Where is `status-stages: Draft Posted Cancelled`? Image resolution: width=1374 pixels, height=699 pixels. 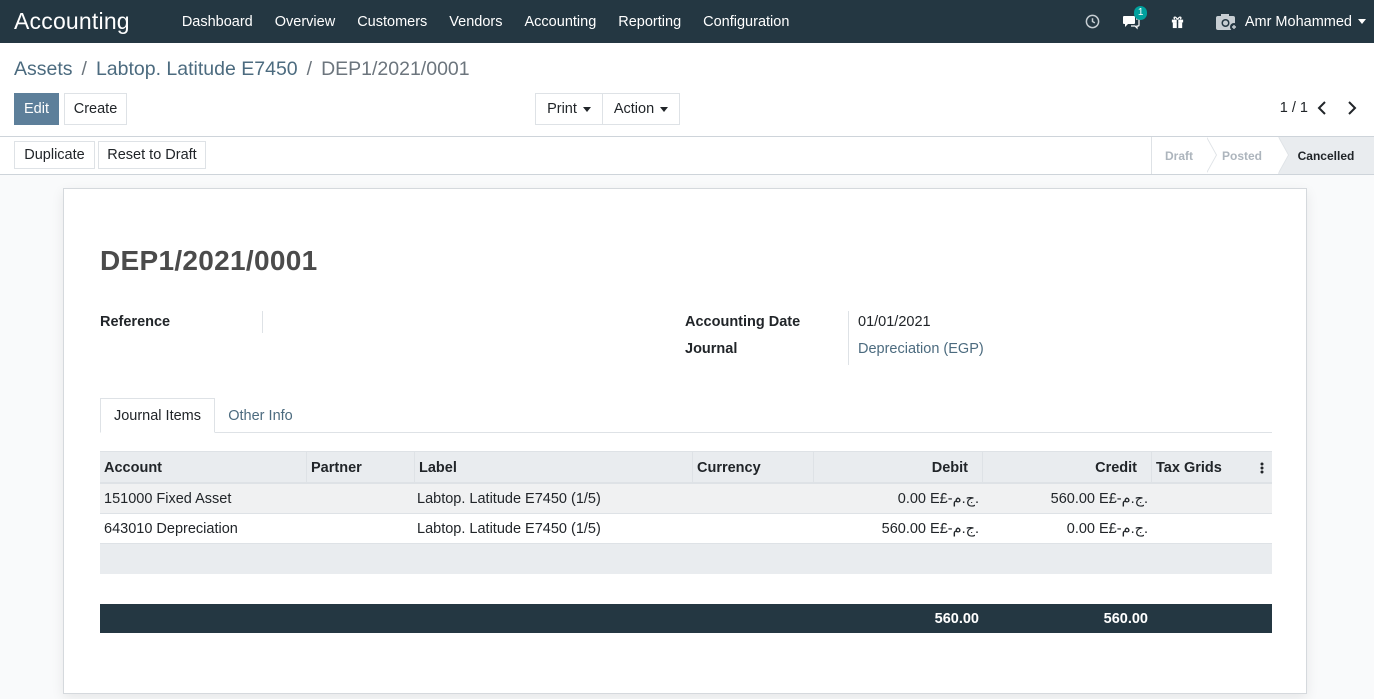 status-stages: Draft Posted Cancelled is located at coordinates (1262, 155).